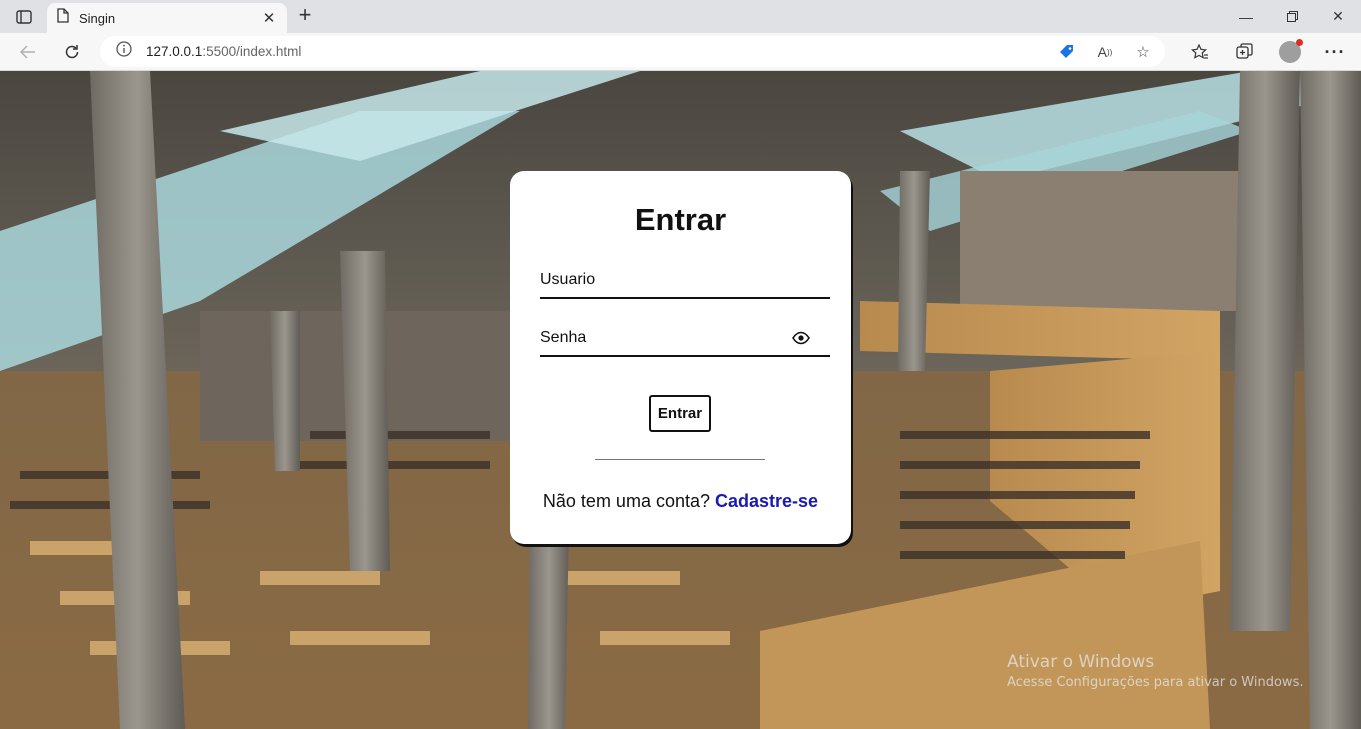 The width and height of the screenshot is (1361, 729). I want to click on more-options-icon: ···, so click(1335, 52).